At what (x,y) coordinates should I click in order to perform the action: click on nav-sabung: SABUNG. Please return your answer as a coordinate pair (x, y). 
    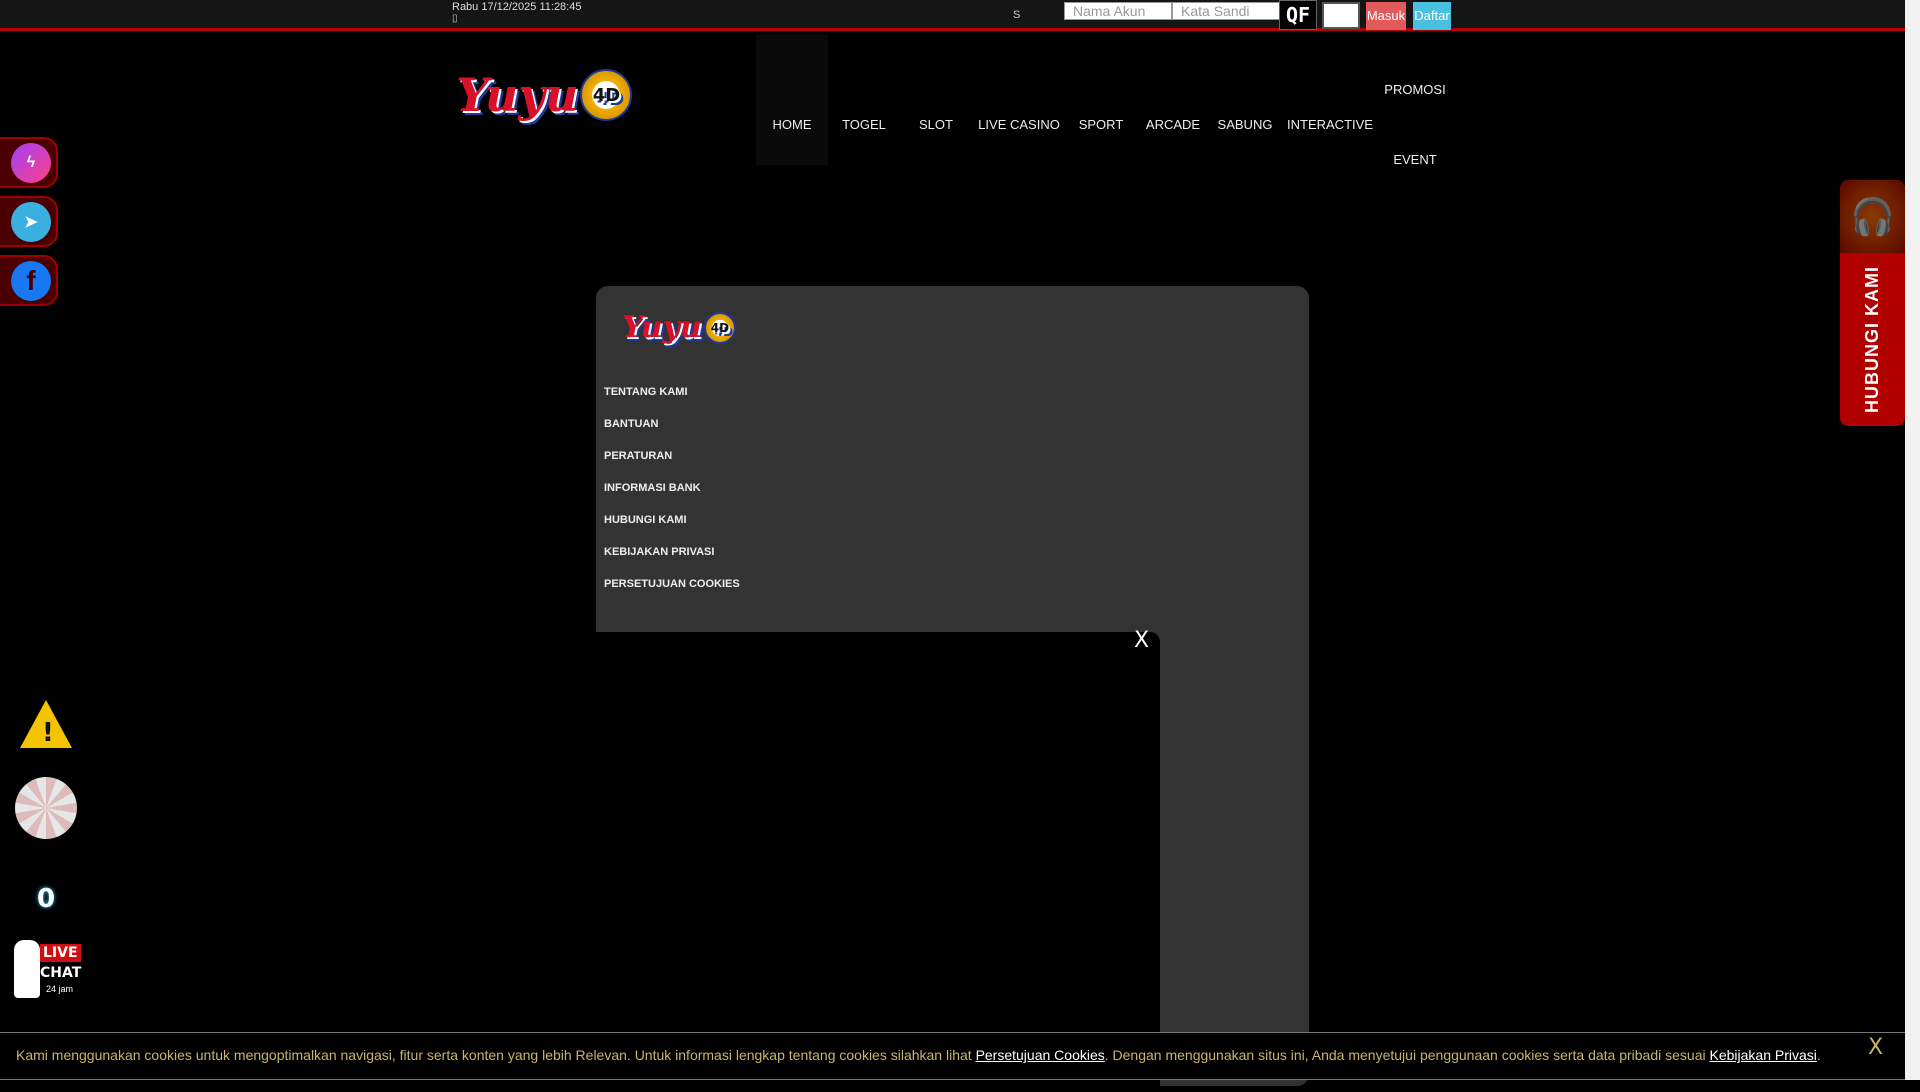
    Looking at the image, I should click on (1245, 124).